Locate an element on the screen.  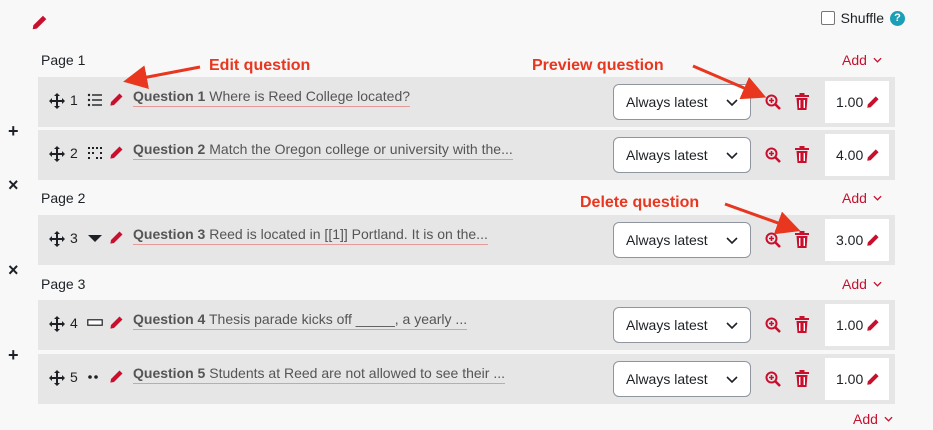
arrow-to-delete is located at coordinates (762, 218).